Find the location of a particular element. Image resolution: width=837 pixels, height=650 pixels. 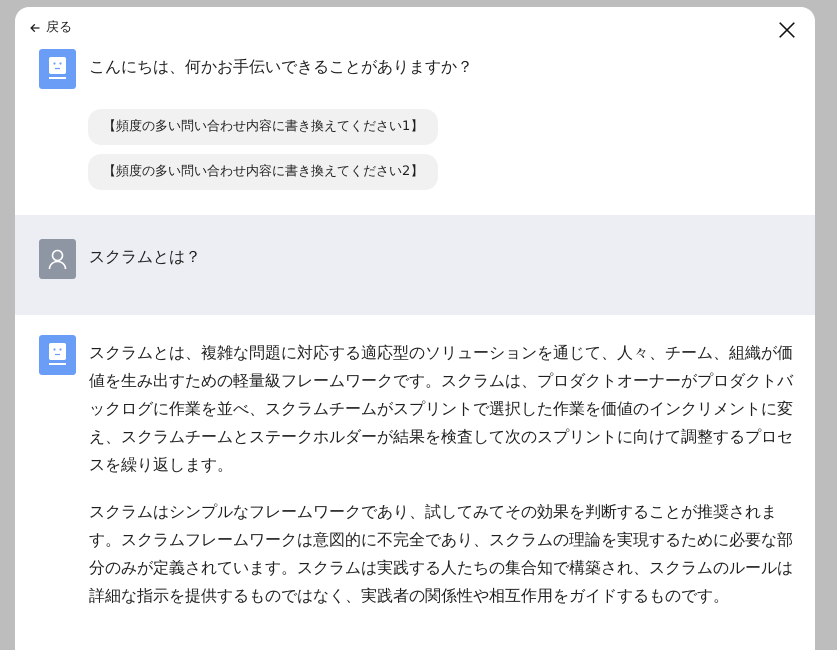

close-button is located at coordinates (787, 30).